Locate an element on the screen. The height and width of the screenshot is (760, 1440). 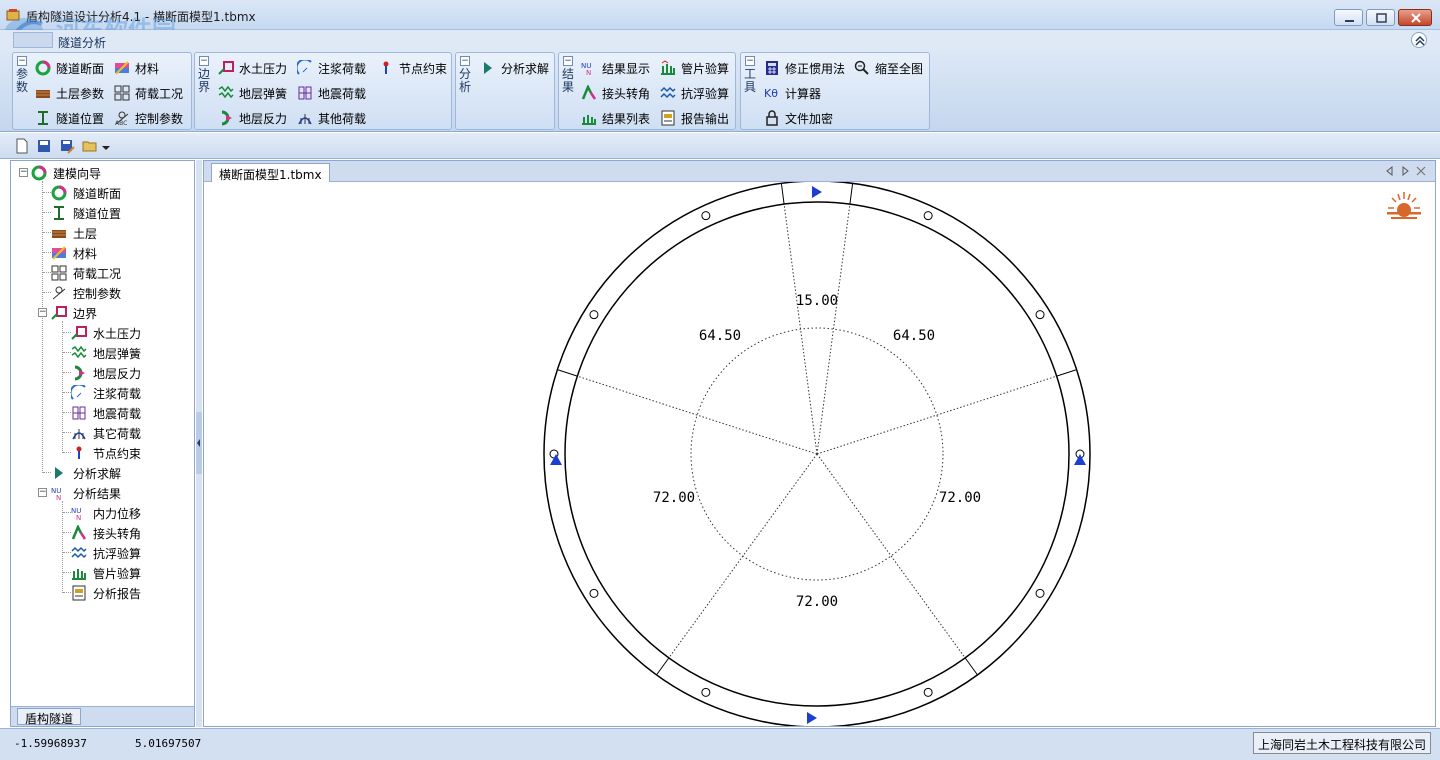
joint-radial-line is located at coordinates (891, 556).